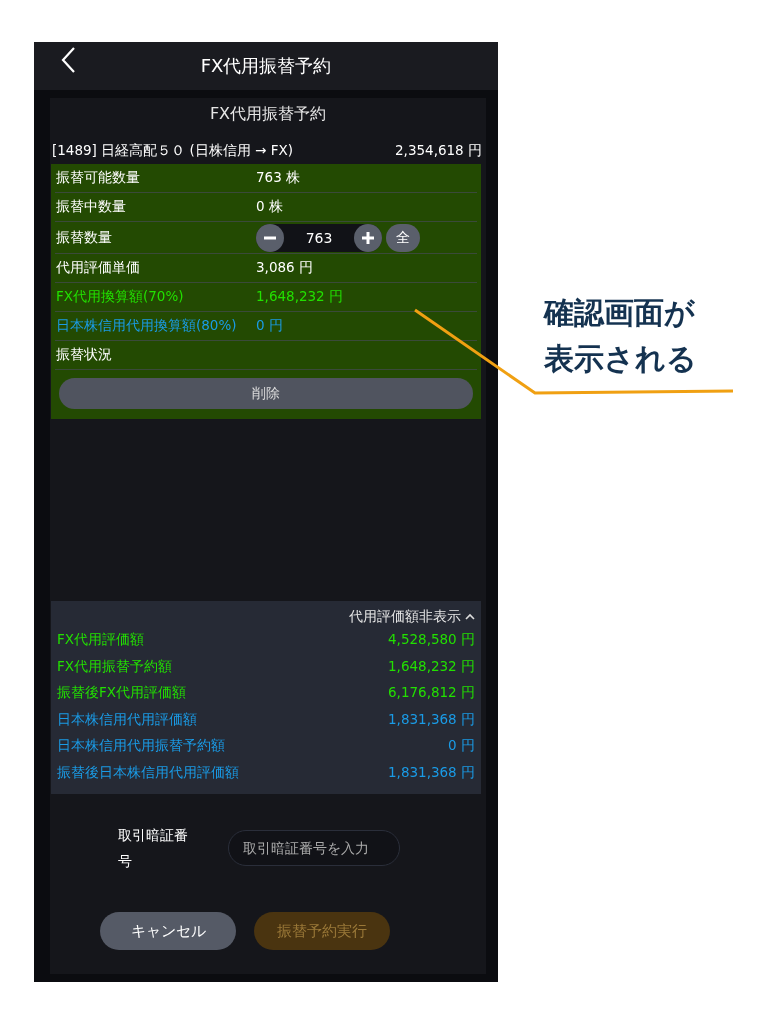 The height and width of the screenshot is (1024, 780). What do you see at coordinates (91, 207) in the screenshot?
I see `detail-label: 振替中数量` at bounding box center [91, 207].